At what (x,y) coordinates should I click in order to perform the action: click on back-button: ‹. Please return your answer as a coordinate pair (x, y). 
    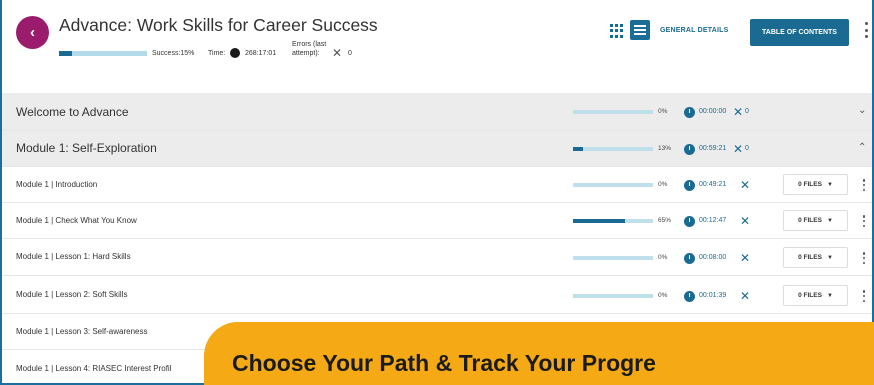
    Looking at the image, I should click on (32, 32).